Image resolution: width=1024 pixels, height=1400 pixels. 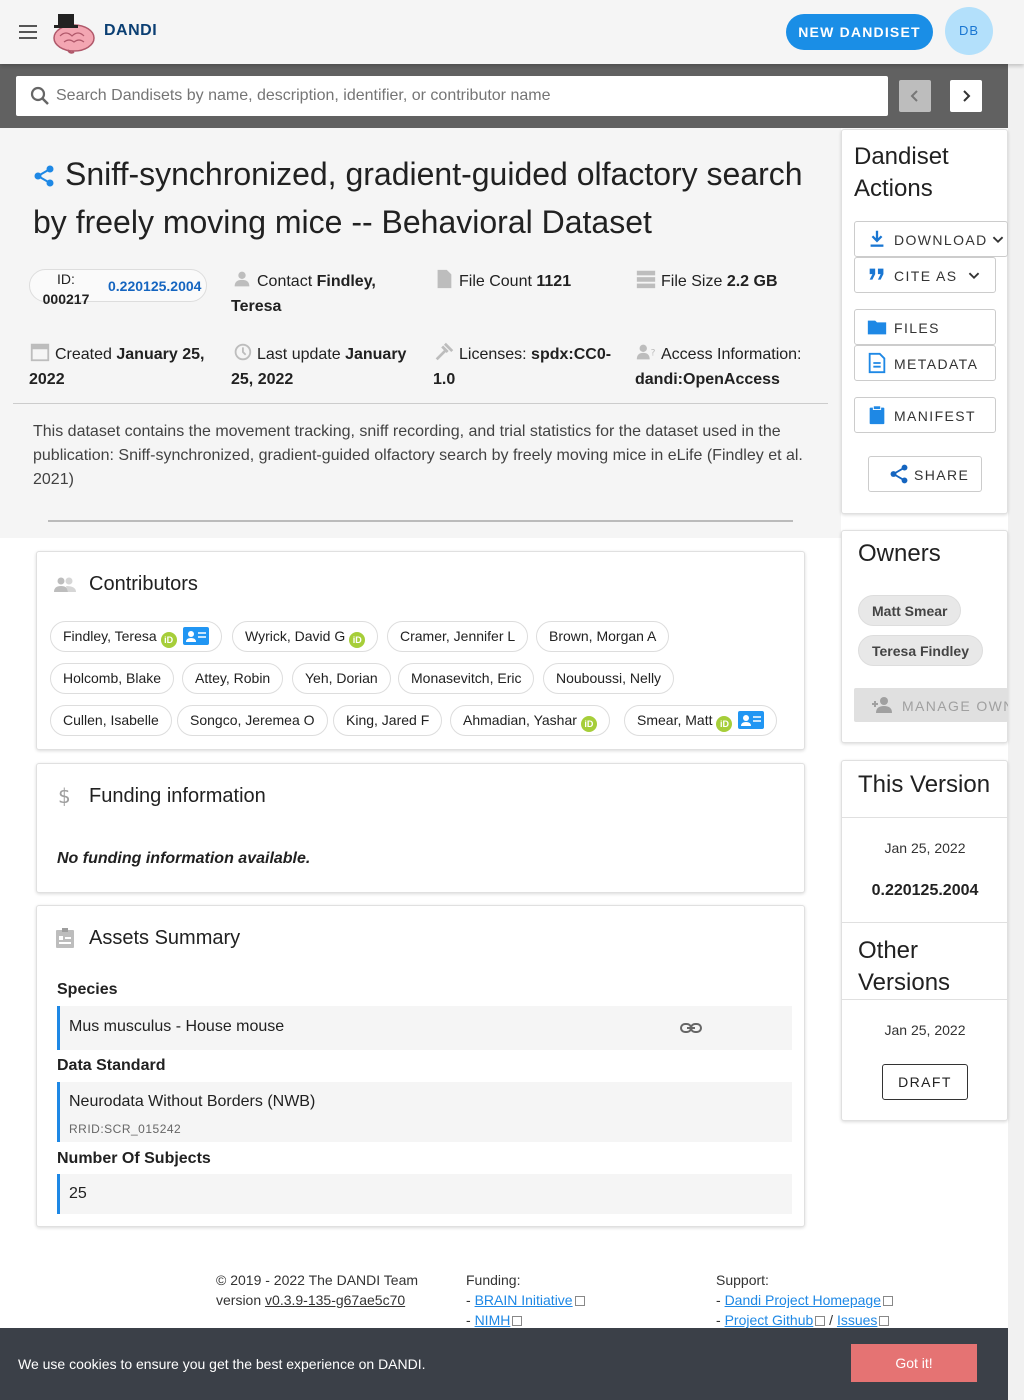 I want to click on next-dandiset-button, so click(x=966, y=96).